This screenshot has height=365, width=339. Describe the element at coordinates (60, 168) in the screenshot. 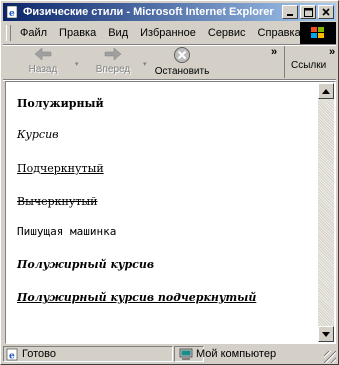

I see `text-underline: Подчеркнутый` at that location.